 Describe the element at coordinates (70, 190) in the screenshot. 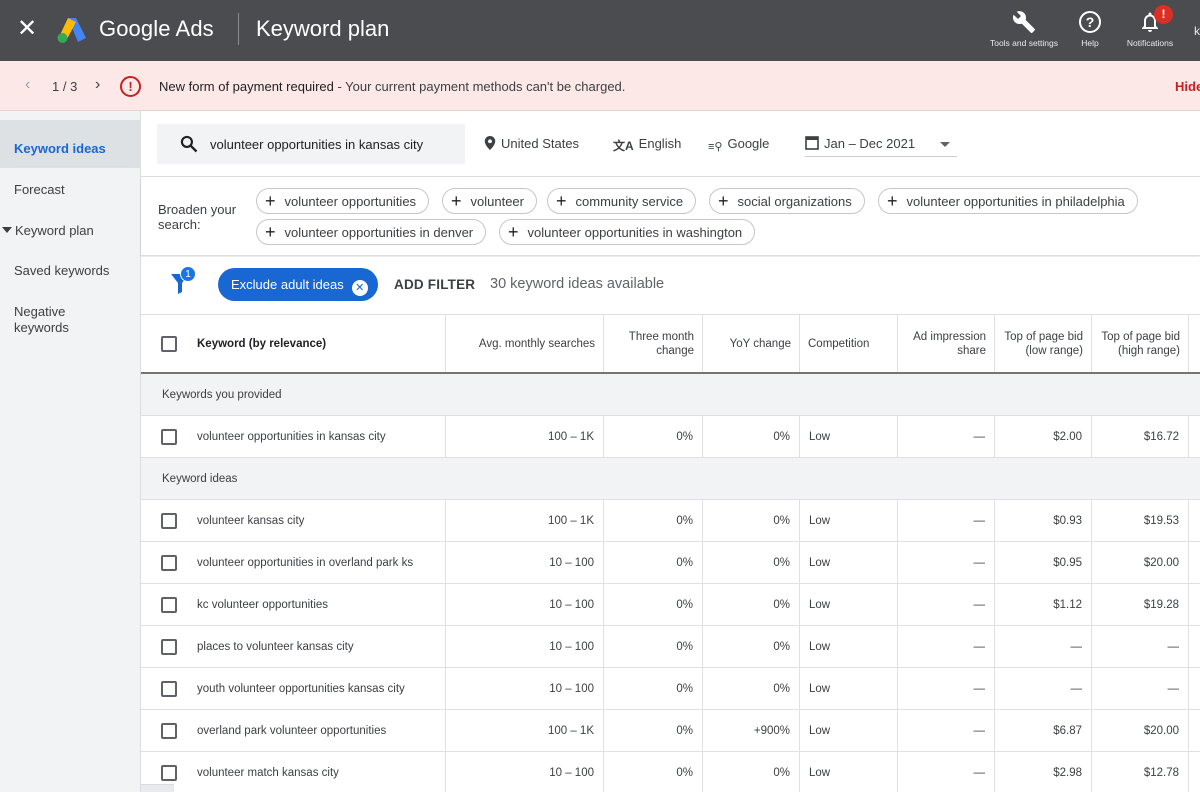

I see `sidebar-item-forecast: Forecast` at that location.